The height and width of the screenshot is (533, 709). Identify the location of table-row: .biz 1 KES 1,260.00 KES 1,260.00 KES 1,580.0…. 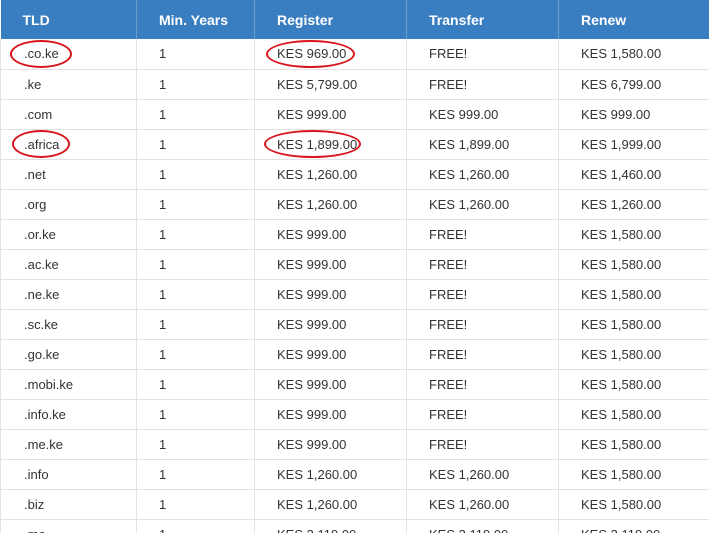
(354, 504).